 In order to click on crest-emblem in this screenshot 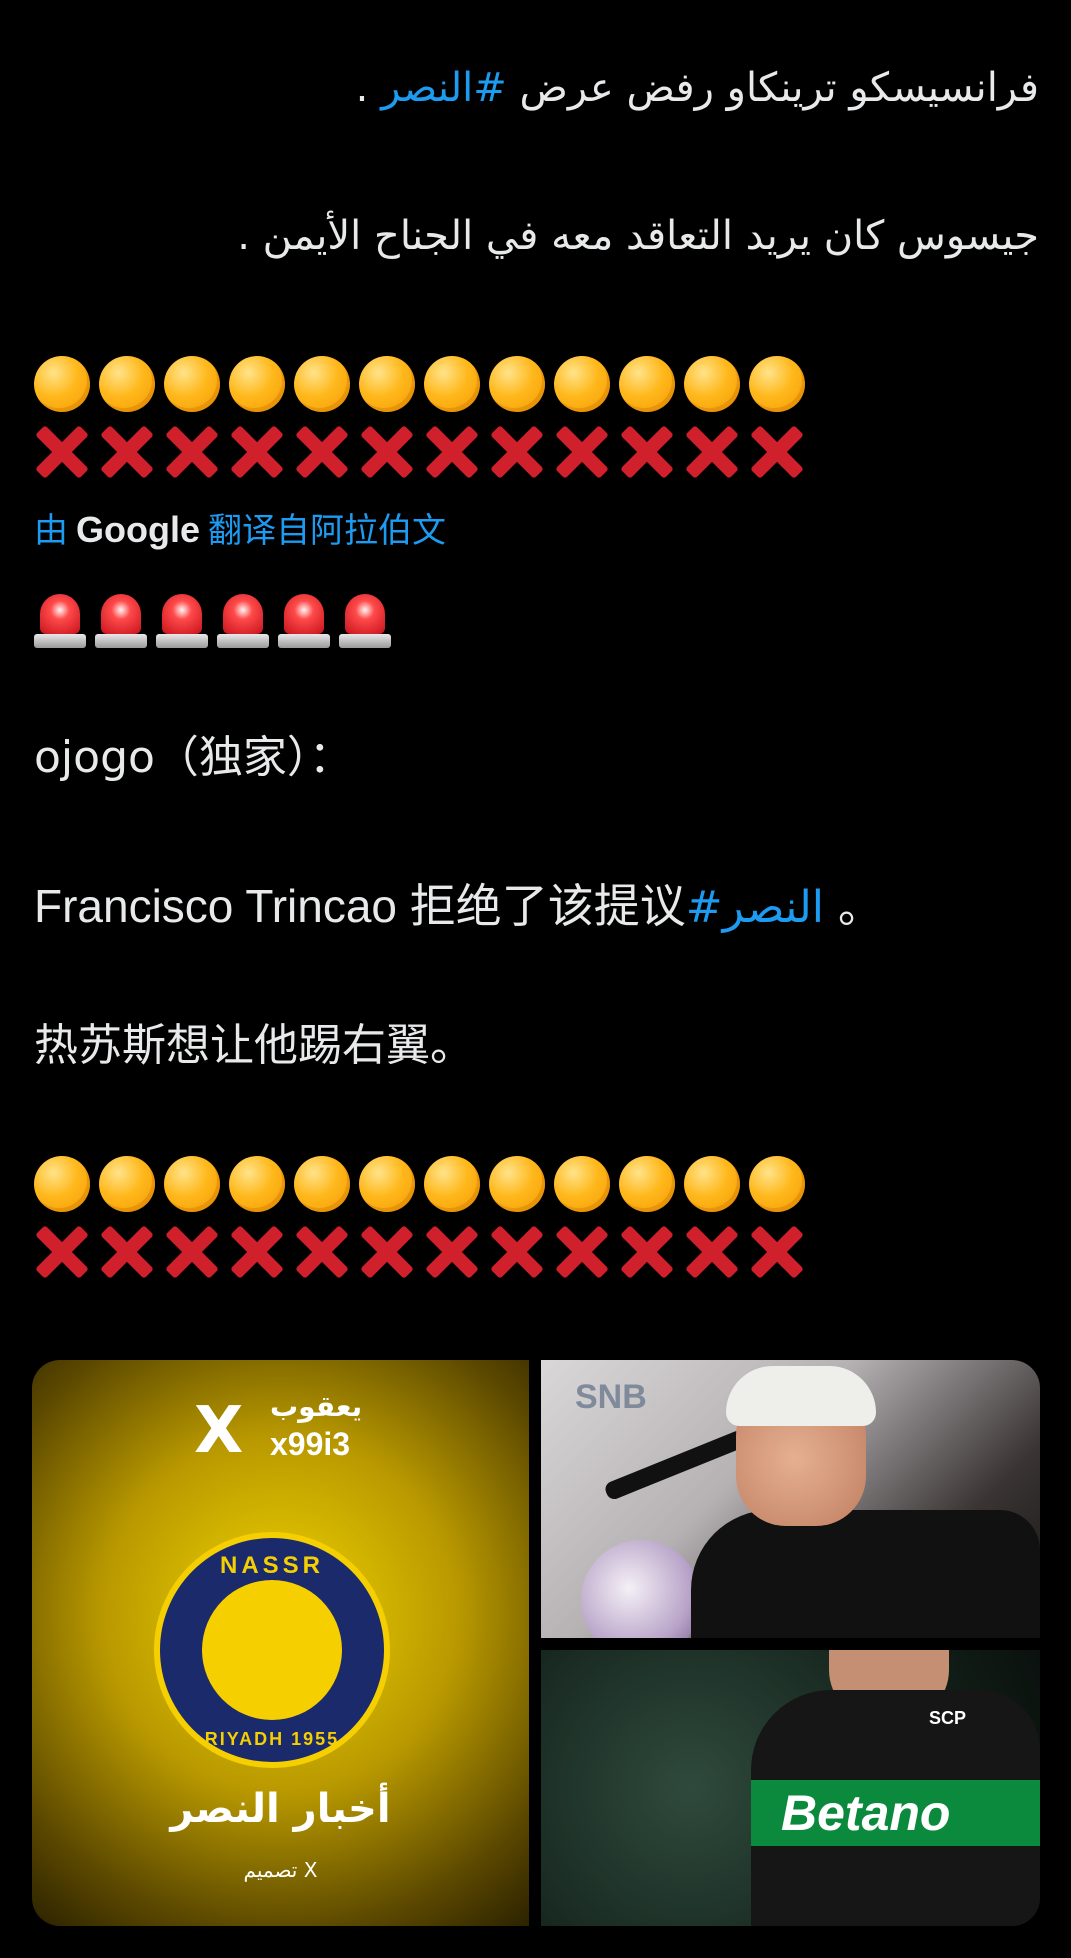, I will do `click(272, 1650)`.